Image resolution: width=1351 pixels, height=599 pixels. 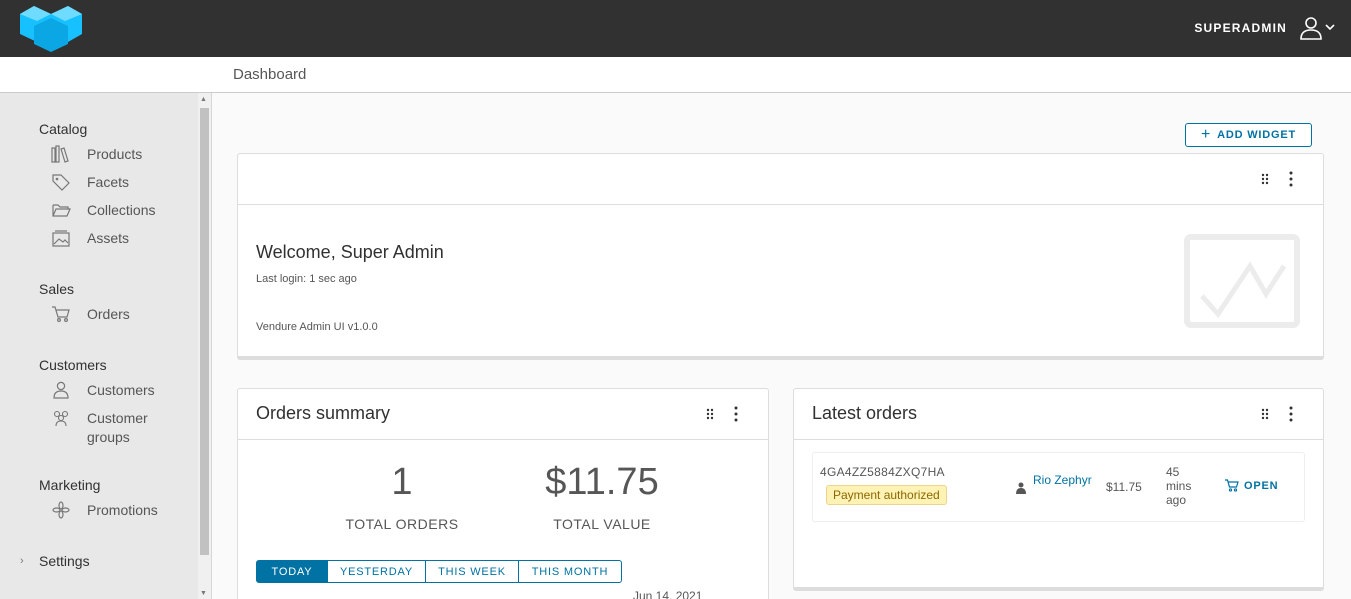 What do you see at coordinates (61, 210) in the screenshot?
I see `folder-open-icon` at bounding box center [61, 210].